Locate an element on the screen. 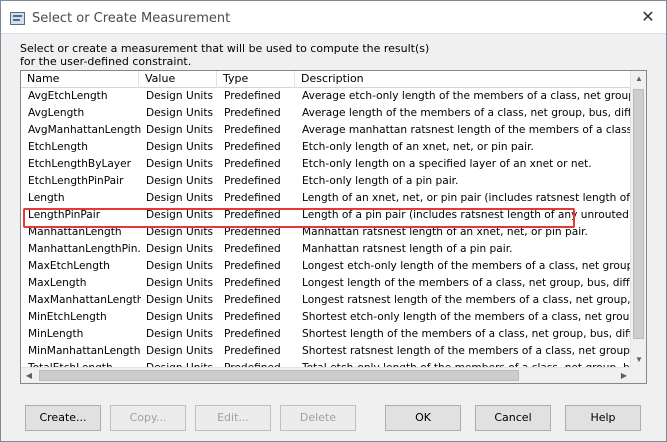  scroll-down-icon: ▼ is located at coordinates (638, 360).